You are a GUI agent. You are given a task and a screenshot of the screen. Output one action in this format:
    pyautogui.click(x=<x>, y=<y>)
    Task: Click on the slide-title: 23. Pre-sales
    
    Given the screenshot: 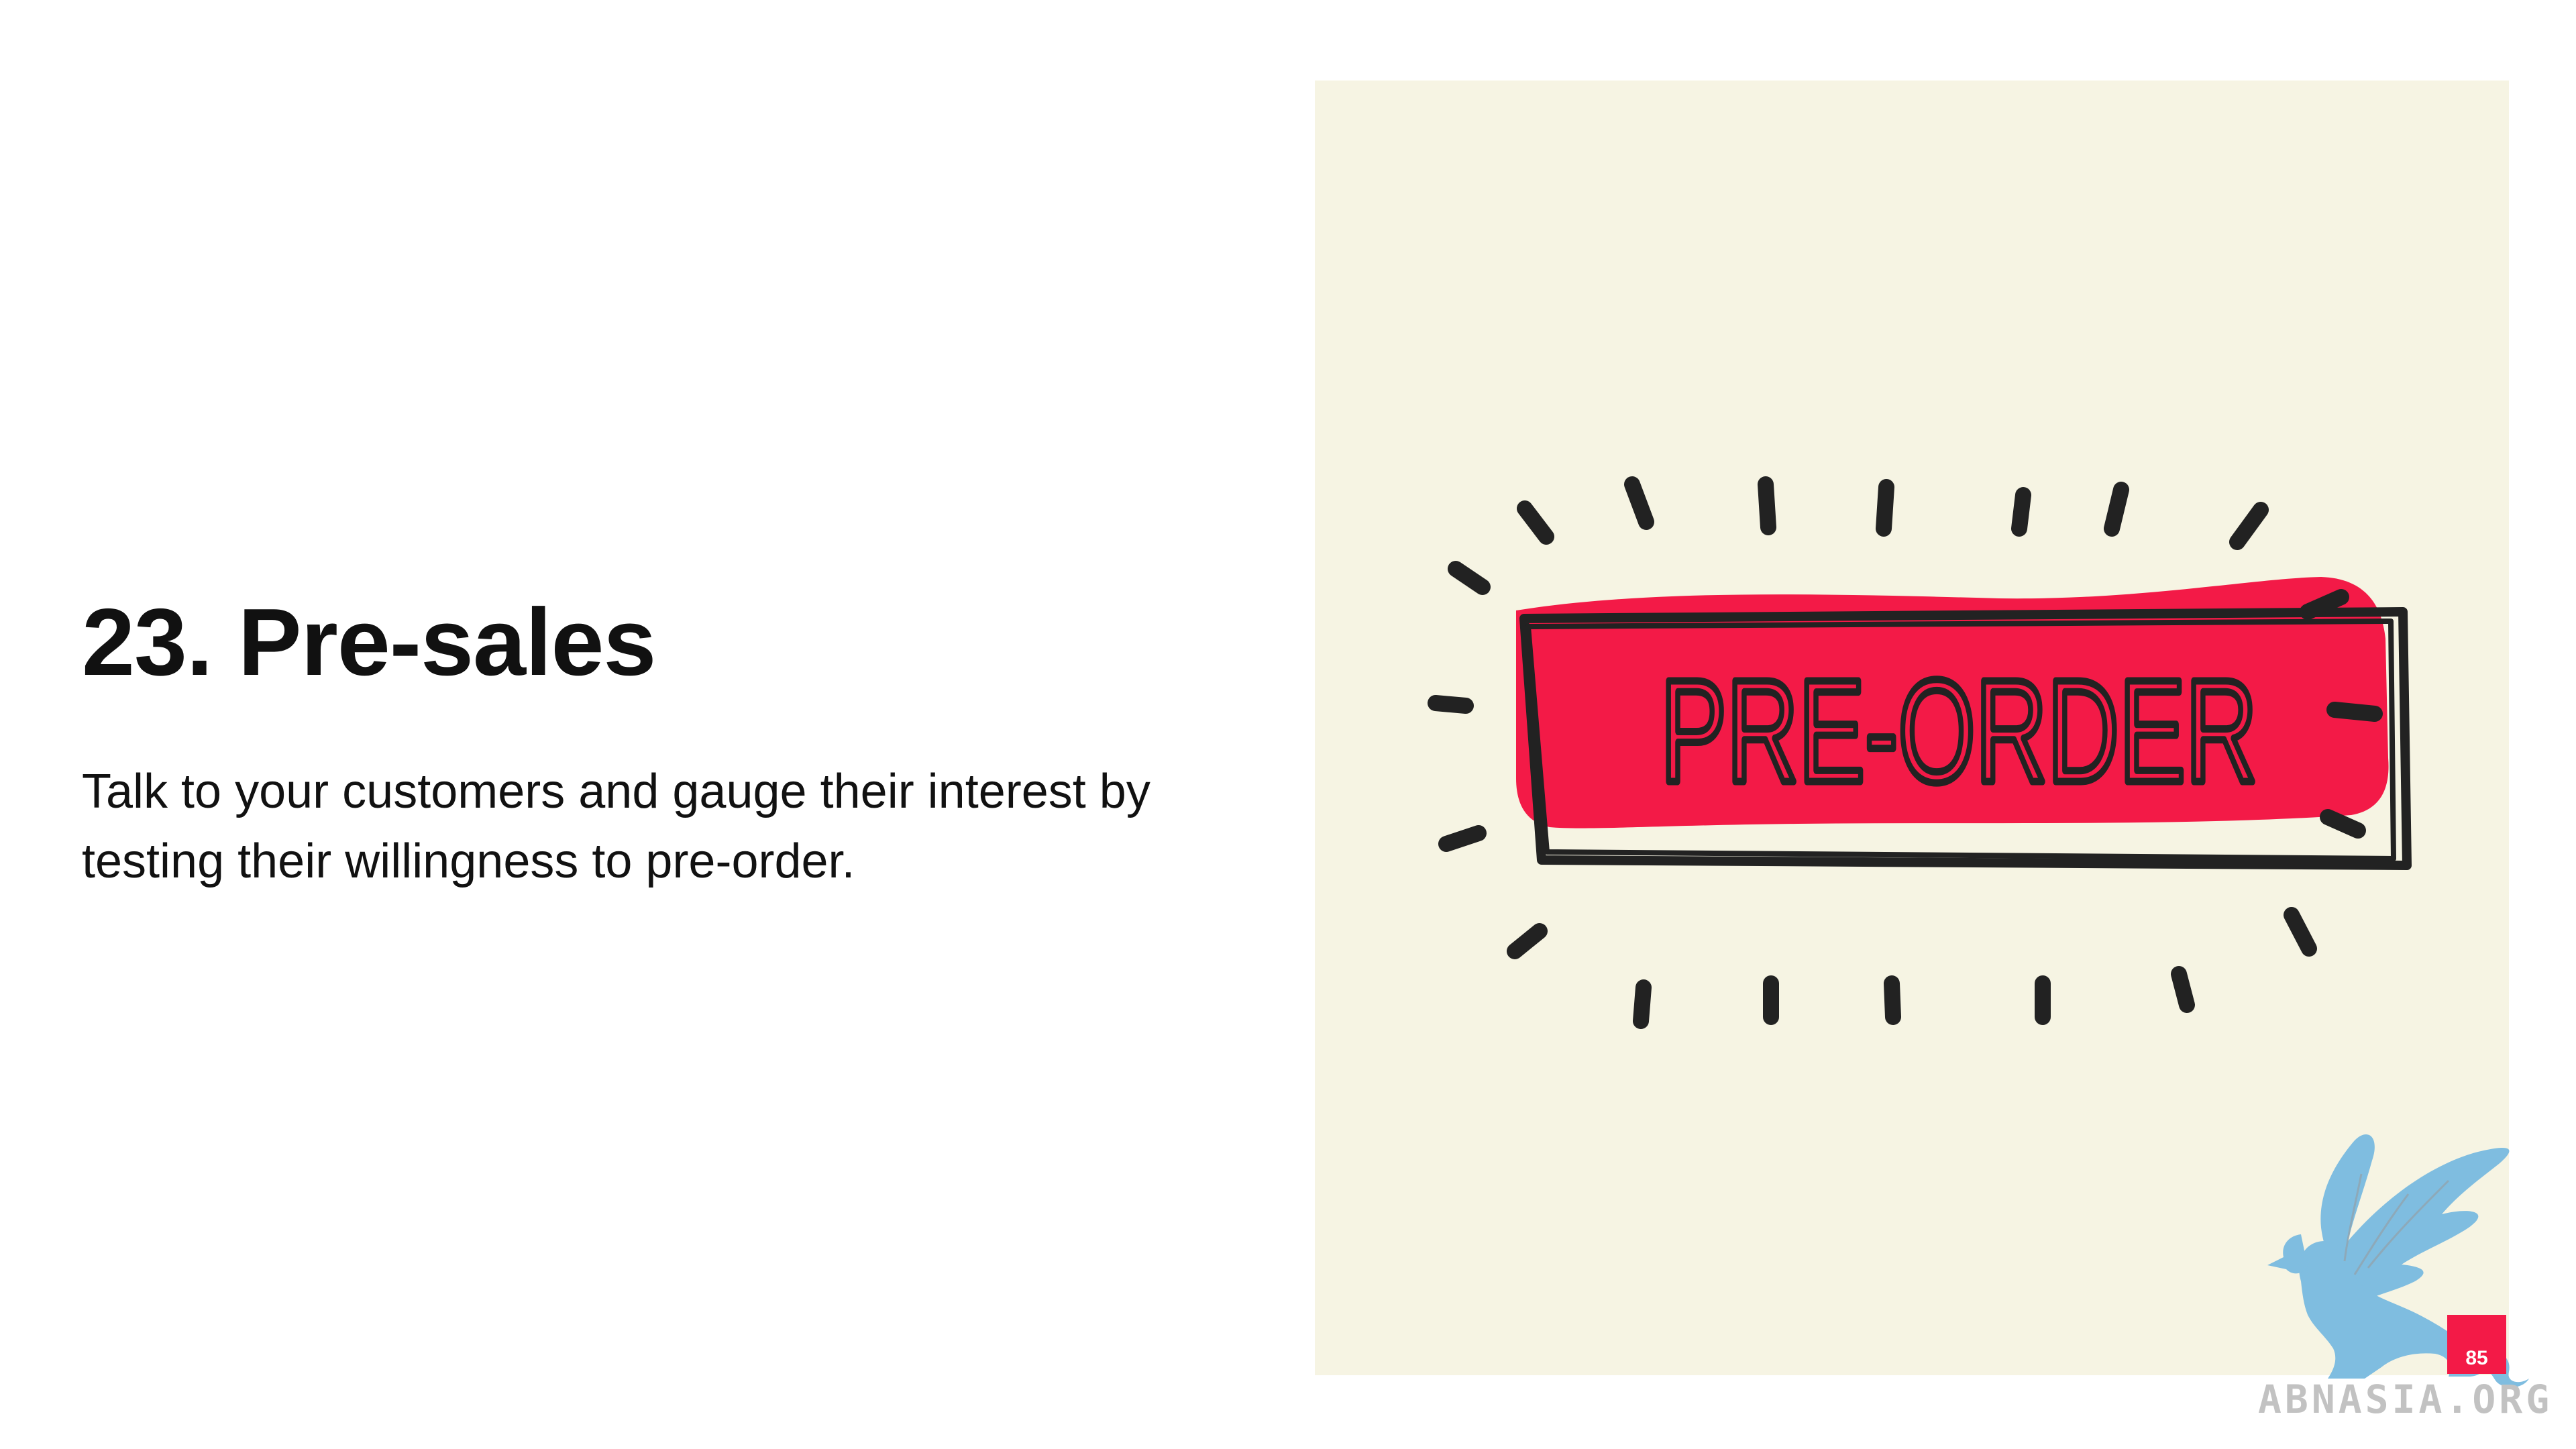 What is the action you would take?
    pyautogui.click(x=369, y=642)
    